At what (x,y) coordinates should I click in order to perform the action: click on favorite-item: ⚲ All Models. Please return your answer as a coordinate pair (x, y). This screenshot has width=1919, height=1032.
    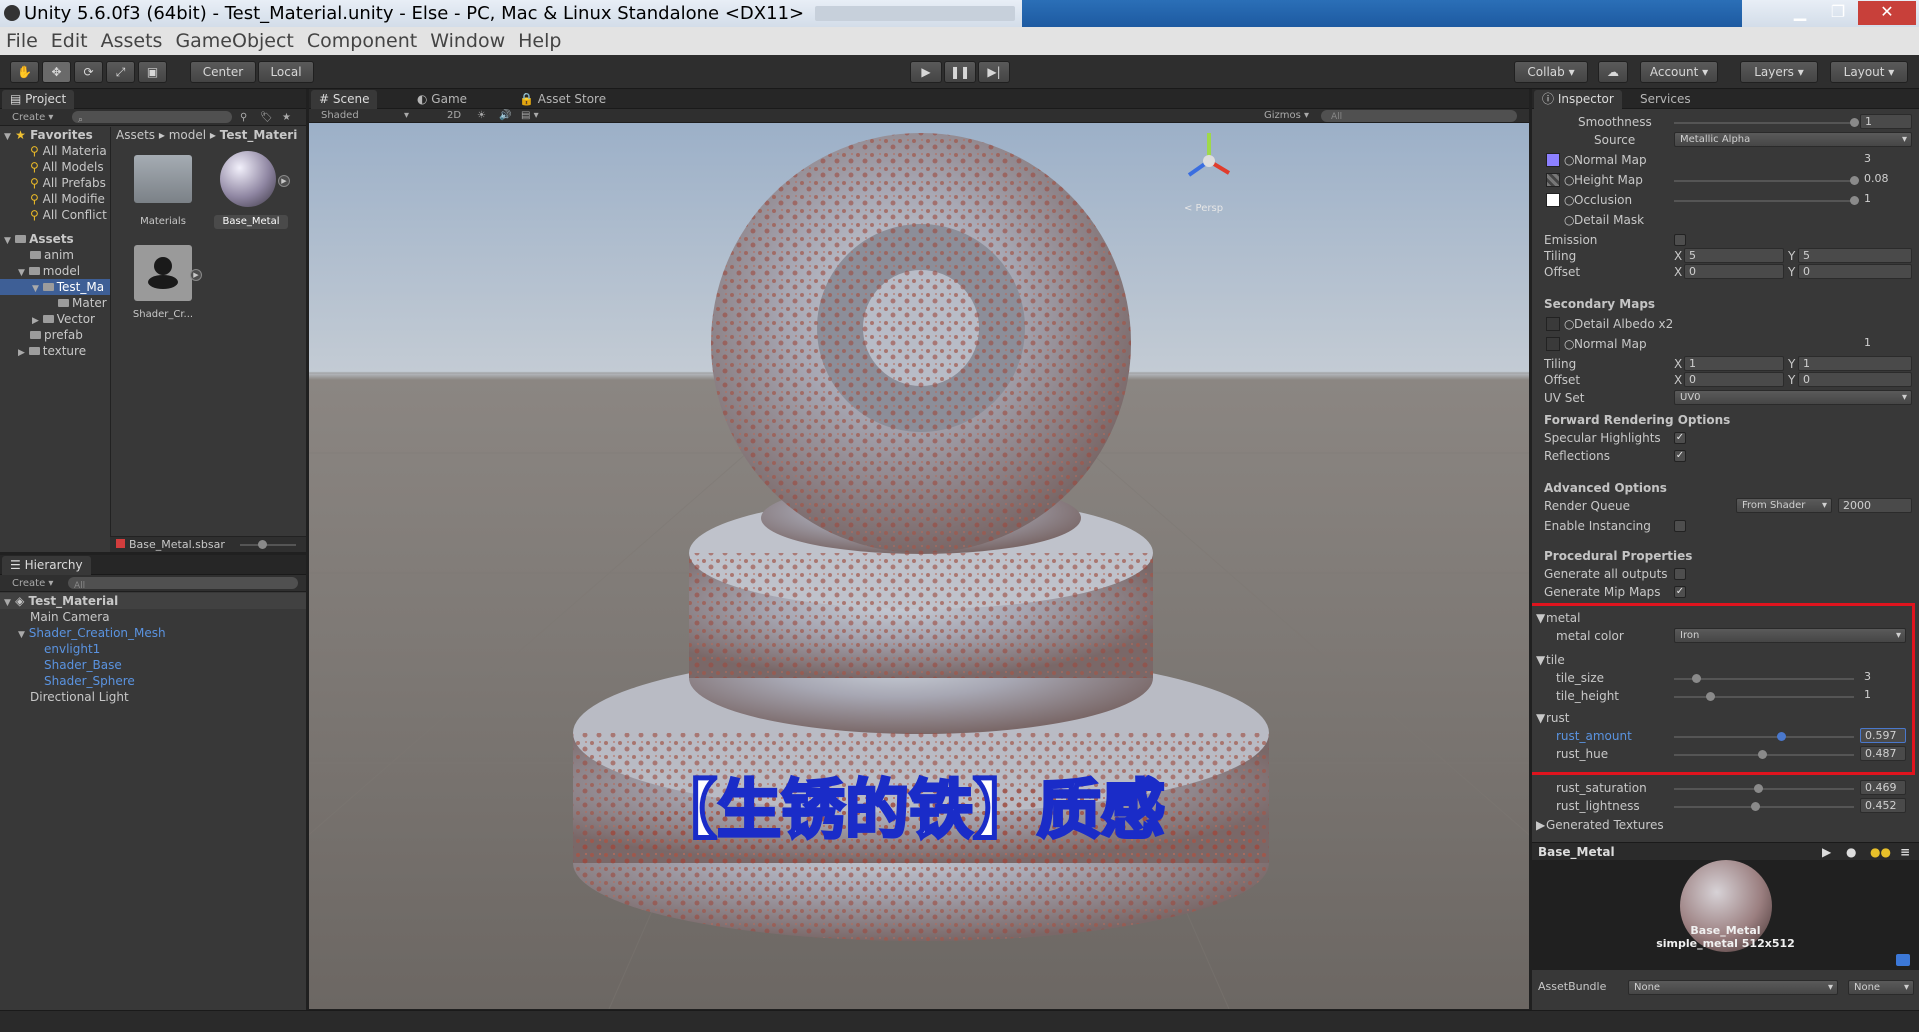
    Looking at the image, I should click on (55, 167).